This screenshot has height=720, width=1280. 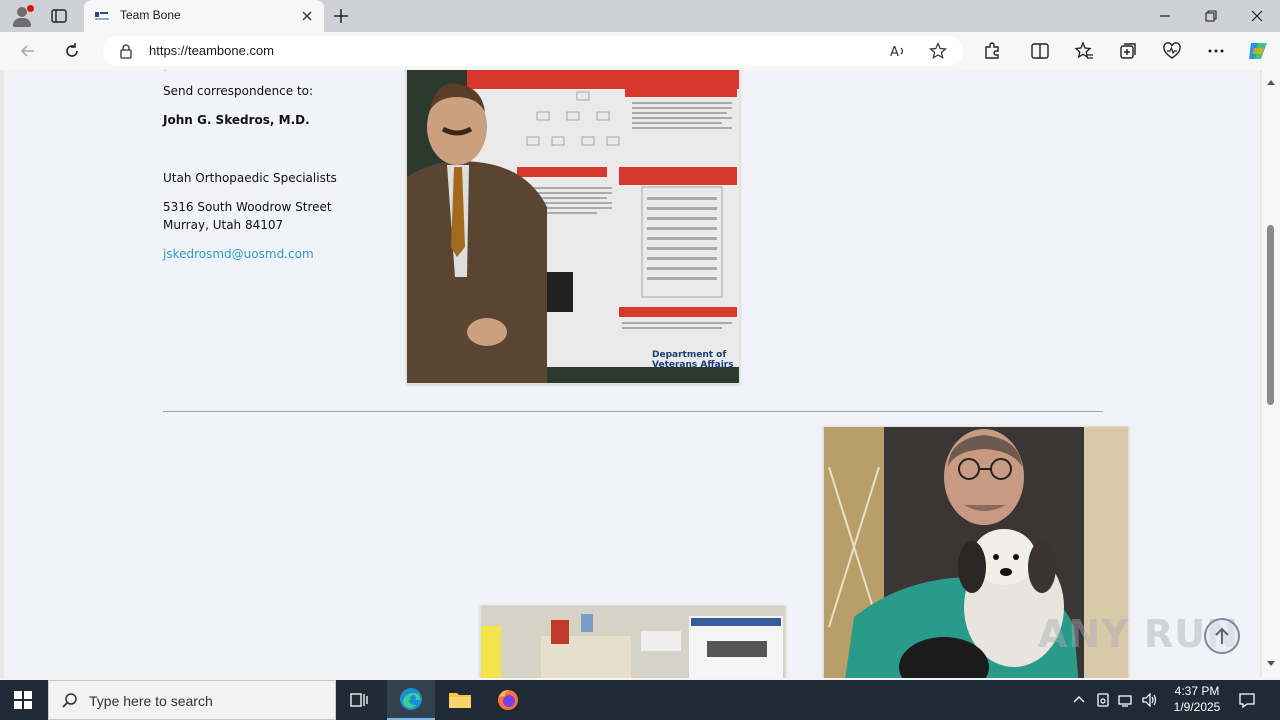 What do you see at coordinates (1103, 700) in the screenshot?
I see `device-icon` at bounding box center [1103, 700].